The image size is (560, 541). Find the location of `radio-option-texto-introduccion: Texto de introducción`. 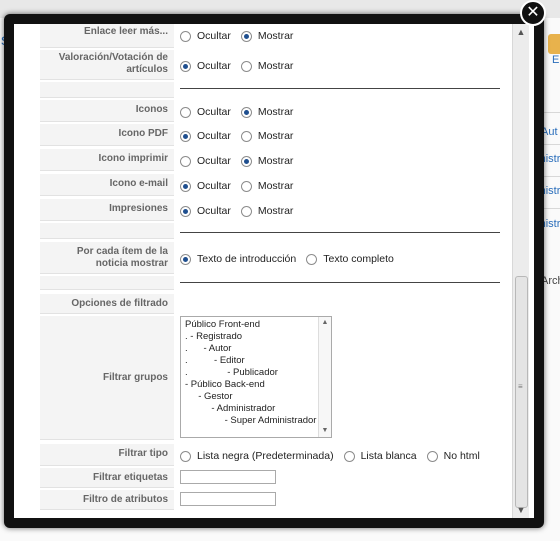

radio-option-texto-introduccion: Texto de introducción is located at coordinates (238, 259).